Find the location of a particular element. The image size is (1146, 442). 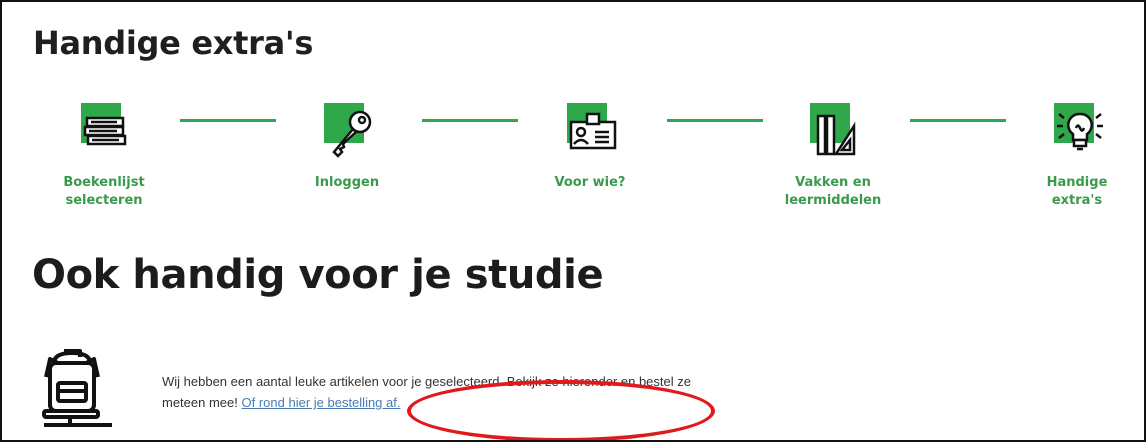

step-label: Voor wie? is located at coordinates (590, 182).